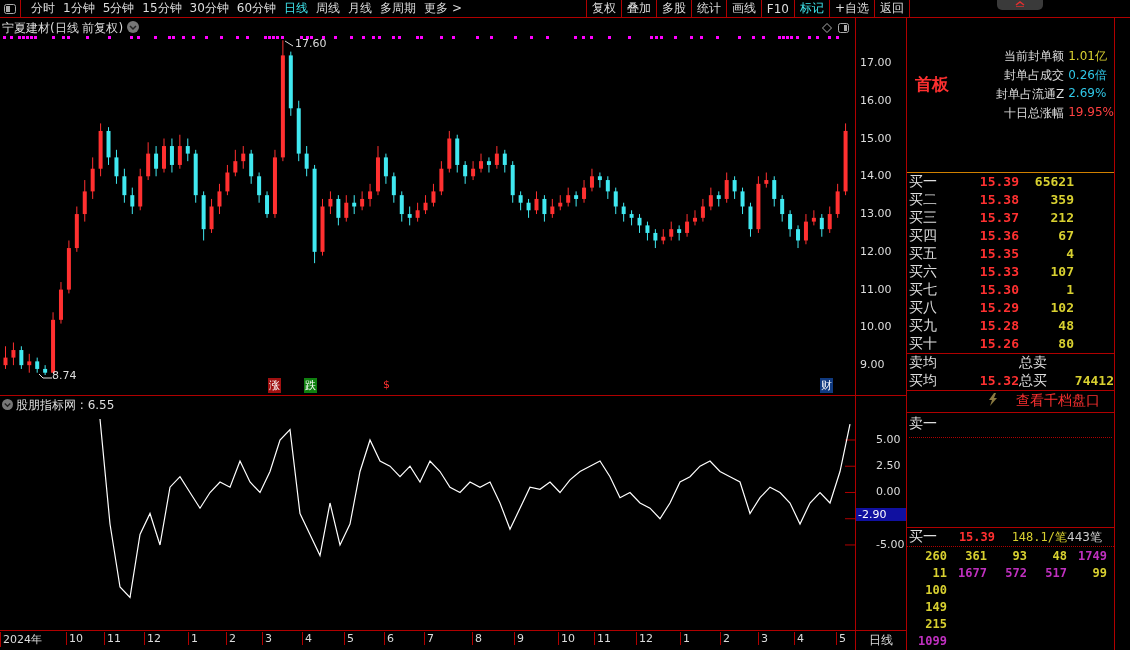  Describe the element at coordinates (267, 638) in the screenshot. I see `date-label: 3` at that location.